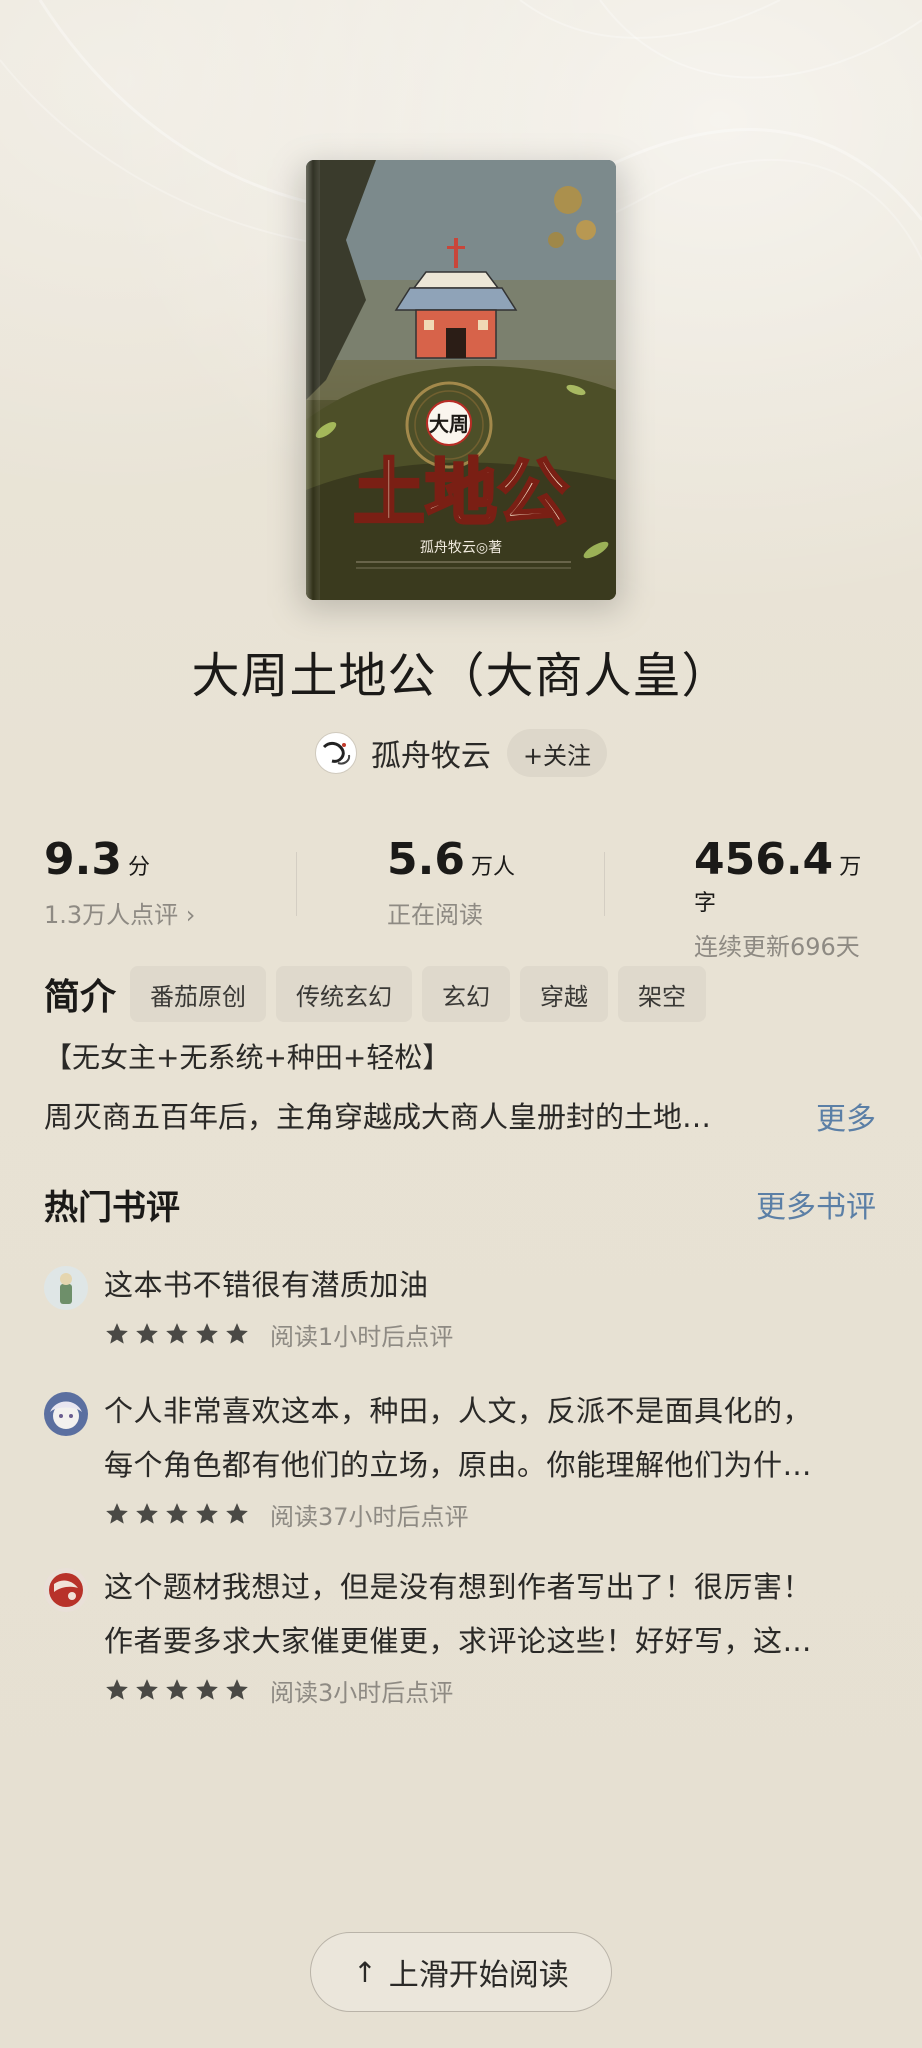 The width and height of the screenshot is (922, 2048). Describe the element at coordinates (461, 492) in the screenshot. I see `cover-title-large: 土地公` at that location.